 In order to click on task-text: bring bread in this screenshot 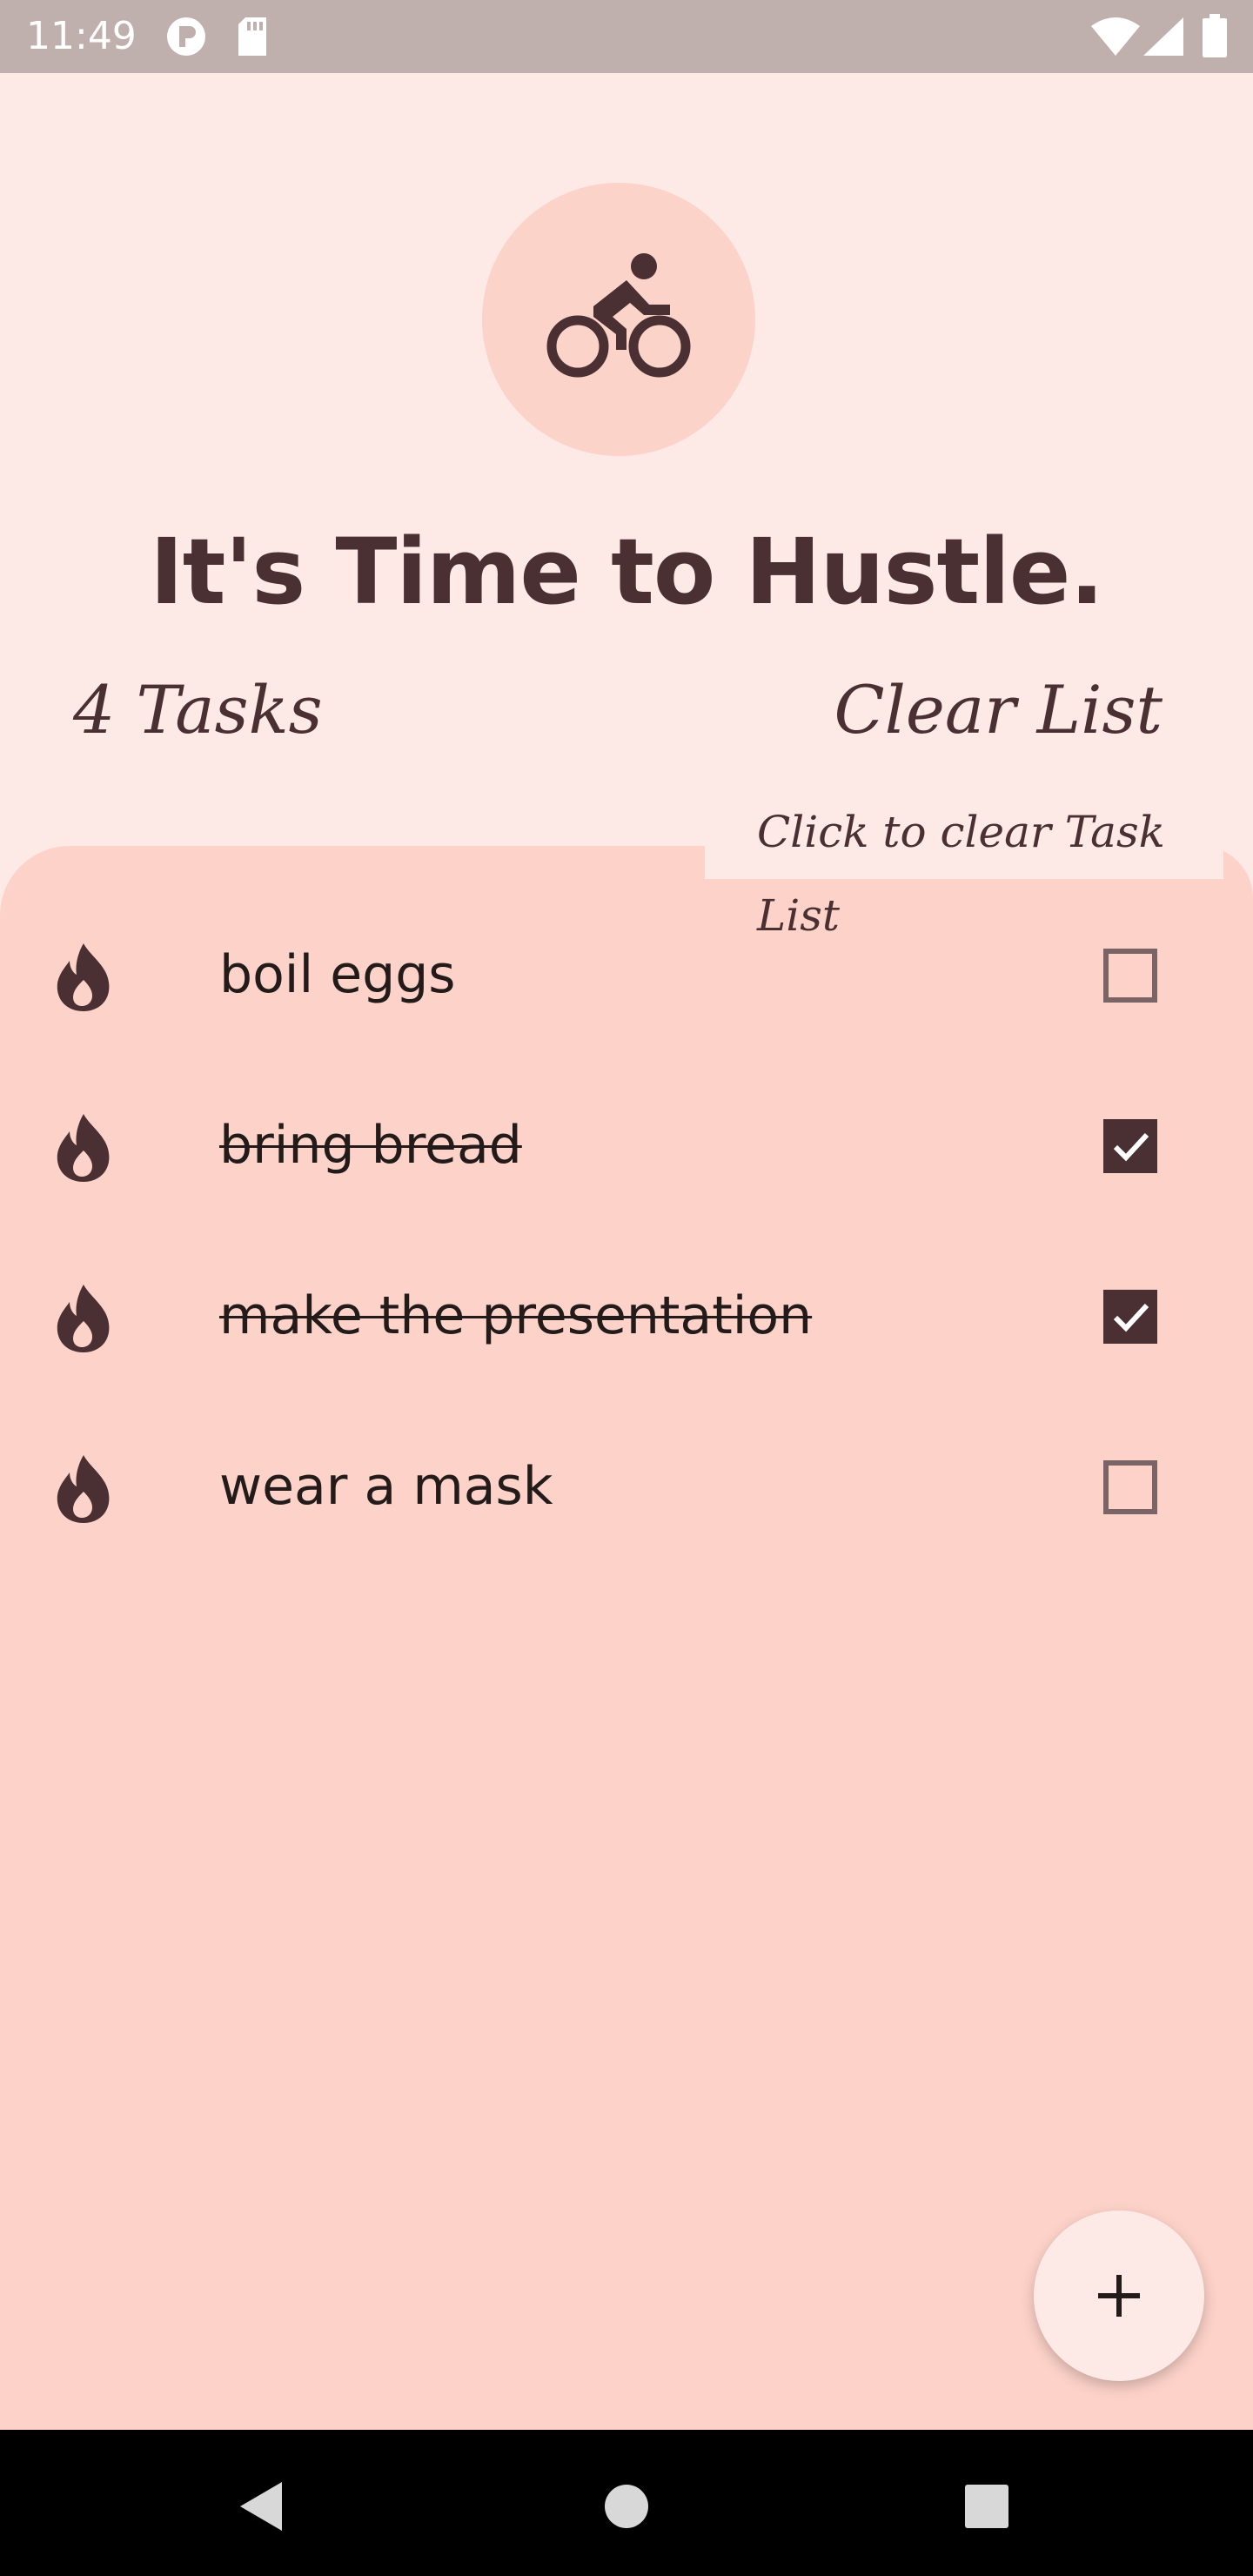, I will do `click(370, 1145)`.